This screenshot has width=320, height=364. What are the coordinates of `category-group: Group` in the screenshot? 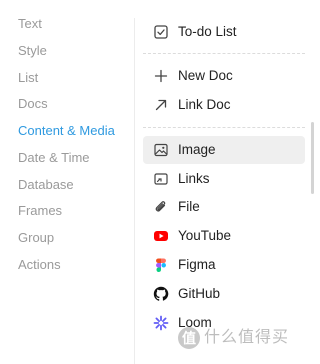 It's located at (36, 238).